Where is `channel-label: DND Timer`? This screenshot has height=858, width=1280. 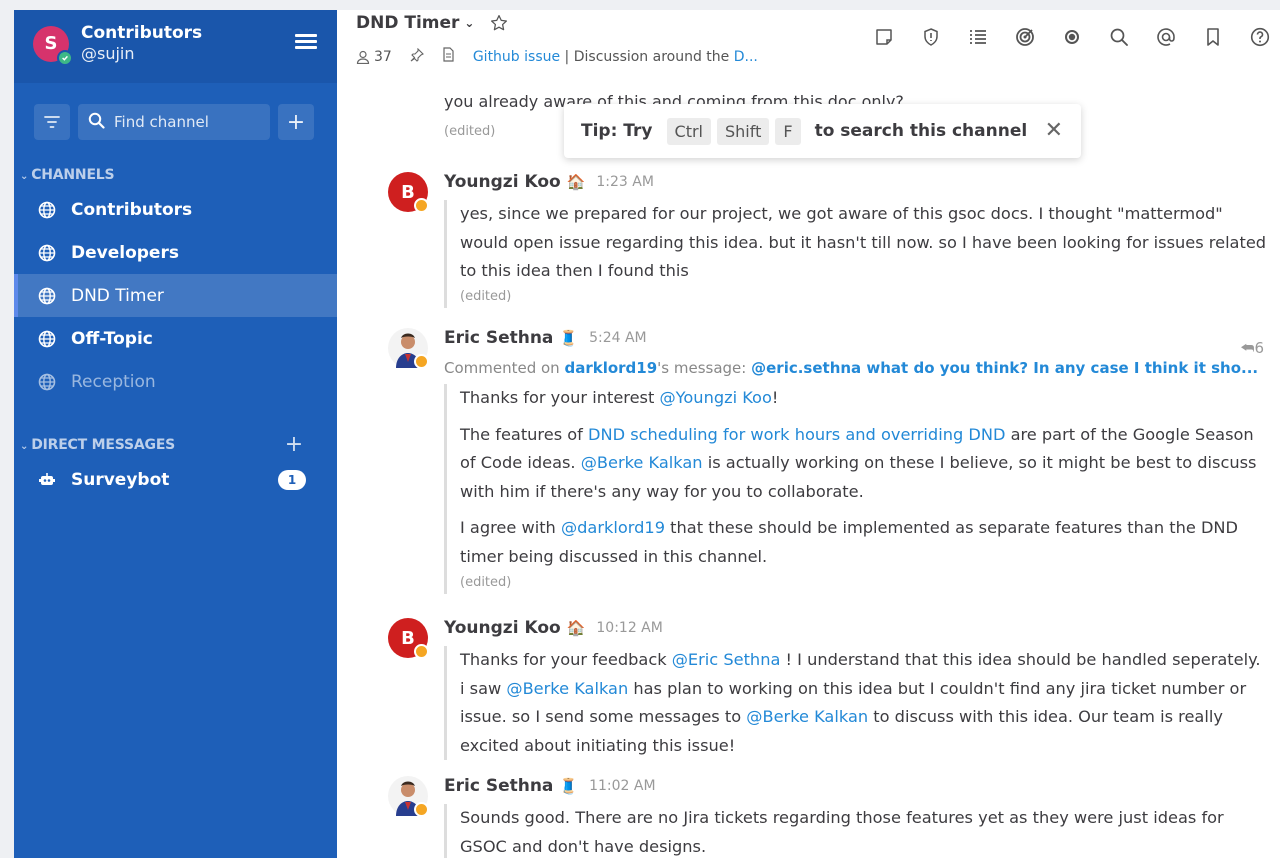 channel-label: DND Timer is located at coordinates (117, 295).